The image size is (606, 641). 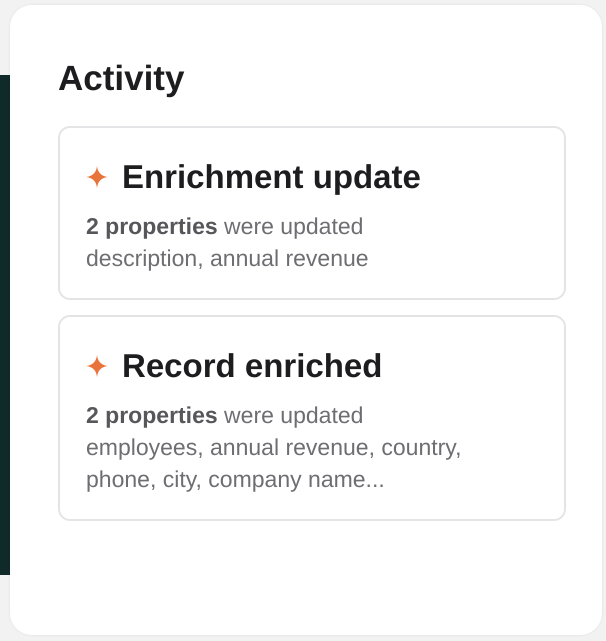 I want to click on activity-title: Enrichment update, so click(x=271, y=177).